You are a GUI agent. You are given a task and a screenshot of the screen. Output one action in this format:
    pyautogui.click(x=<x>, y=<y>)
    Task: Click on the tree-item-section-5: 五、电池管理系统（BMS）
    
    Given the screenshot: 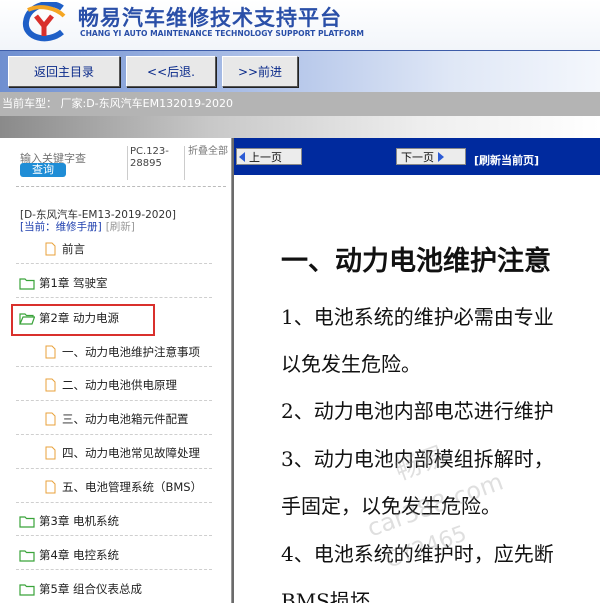 What is the action you would take?
    pyautogui.click(x=122, y=487)
    